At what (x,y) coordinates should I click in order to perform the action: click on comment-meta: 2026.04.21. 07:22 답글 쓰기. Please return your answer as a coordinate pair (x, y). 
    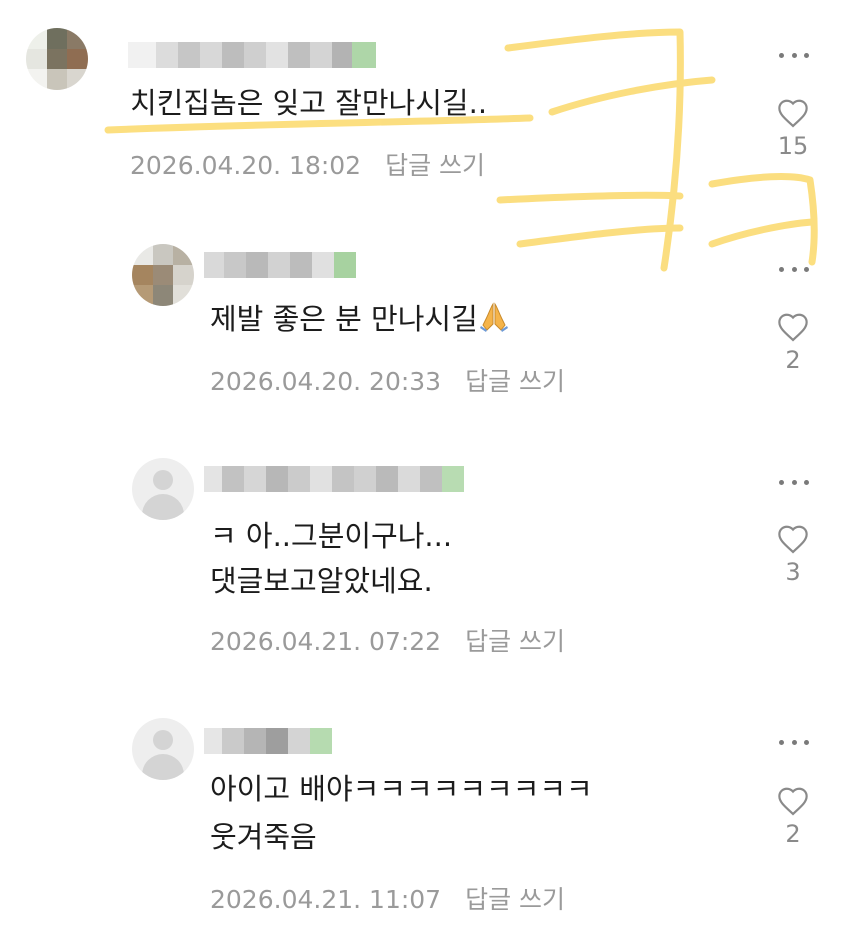
    Looking at the image, I should click on (387, 640).